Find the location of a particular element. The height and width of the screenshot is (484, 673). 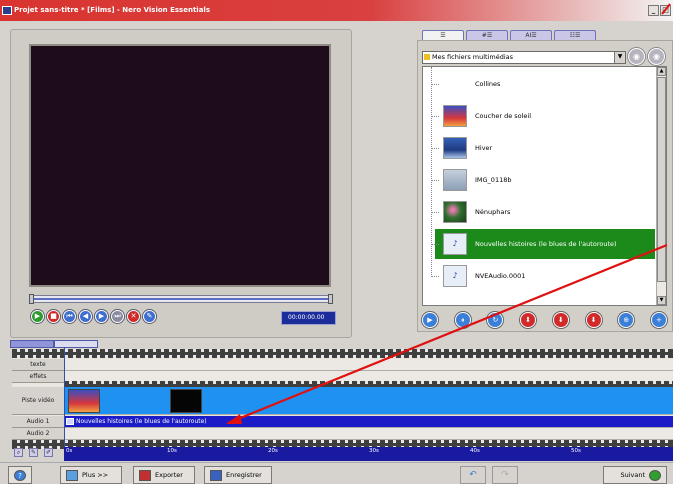

ruler-tick: 10s is located at coordinates (172, 451).